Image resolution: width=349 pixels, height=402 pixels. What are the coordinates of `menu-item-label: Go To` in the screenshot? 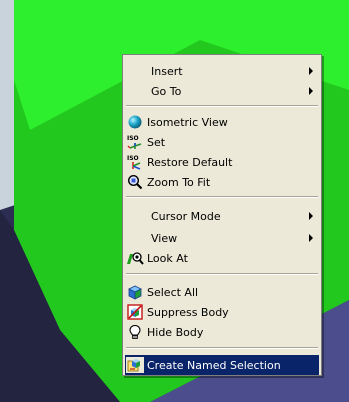 It's located at (166, 91).